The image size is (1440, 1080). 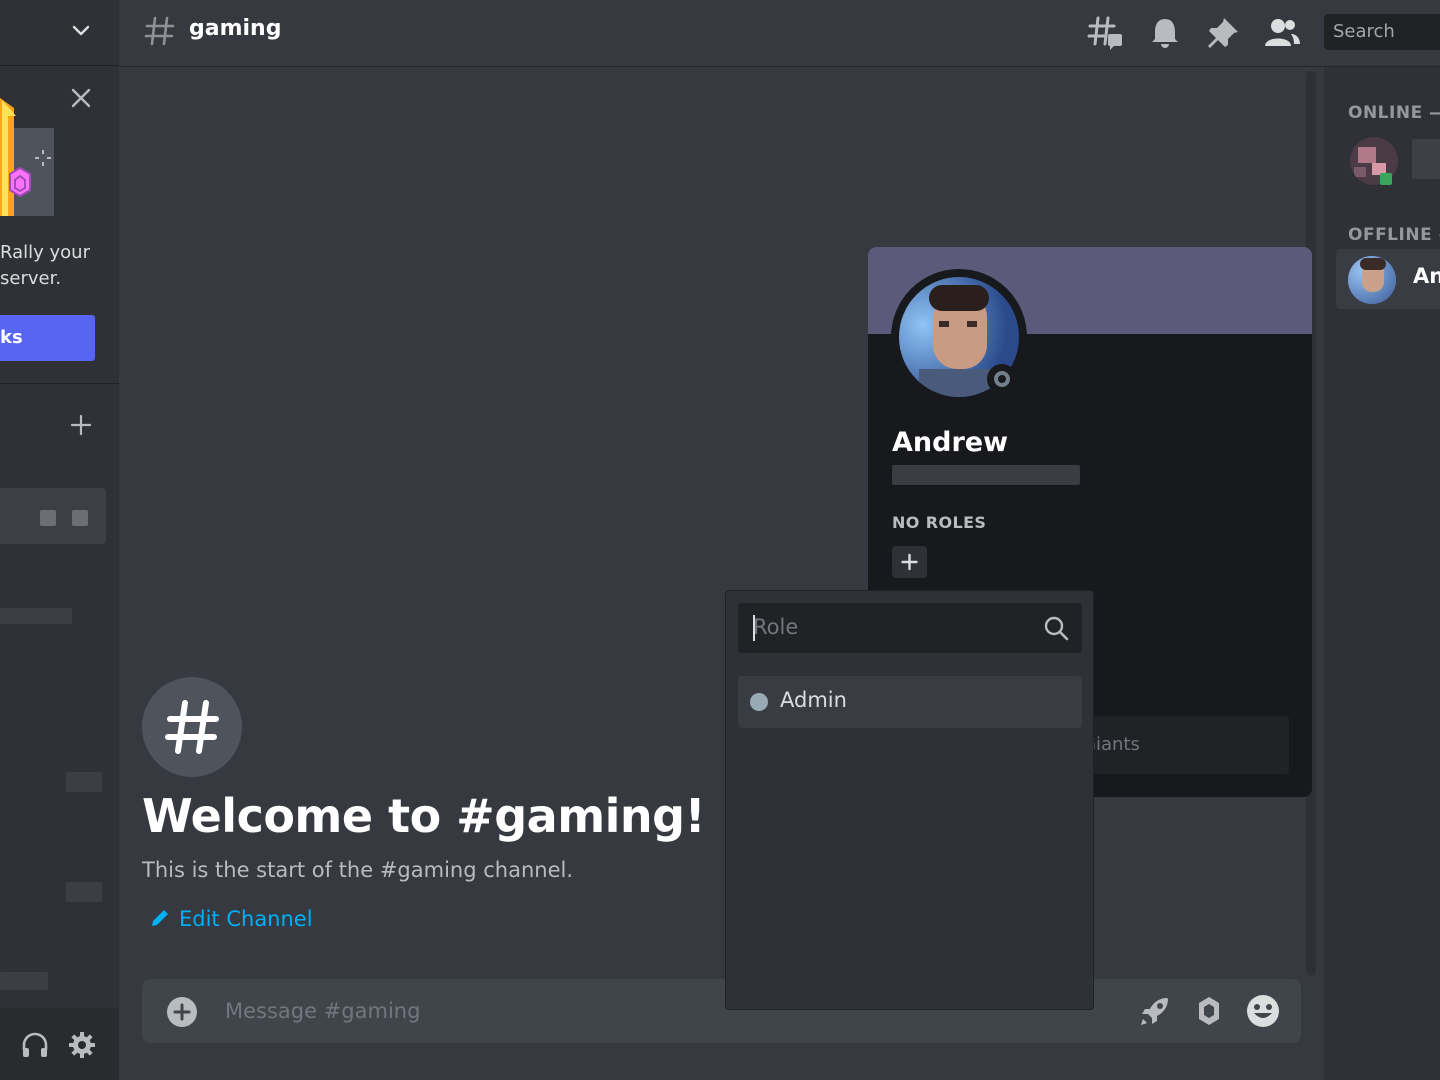 What do you see at coordinates (1105, 33) in the screenshot?
I see `threads-icon` at bounding box center [1105, 33].